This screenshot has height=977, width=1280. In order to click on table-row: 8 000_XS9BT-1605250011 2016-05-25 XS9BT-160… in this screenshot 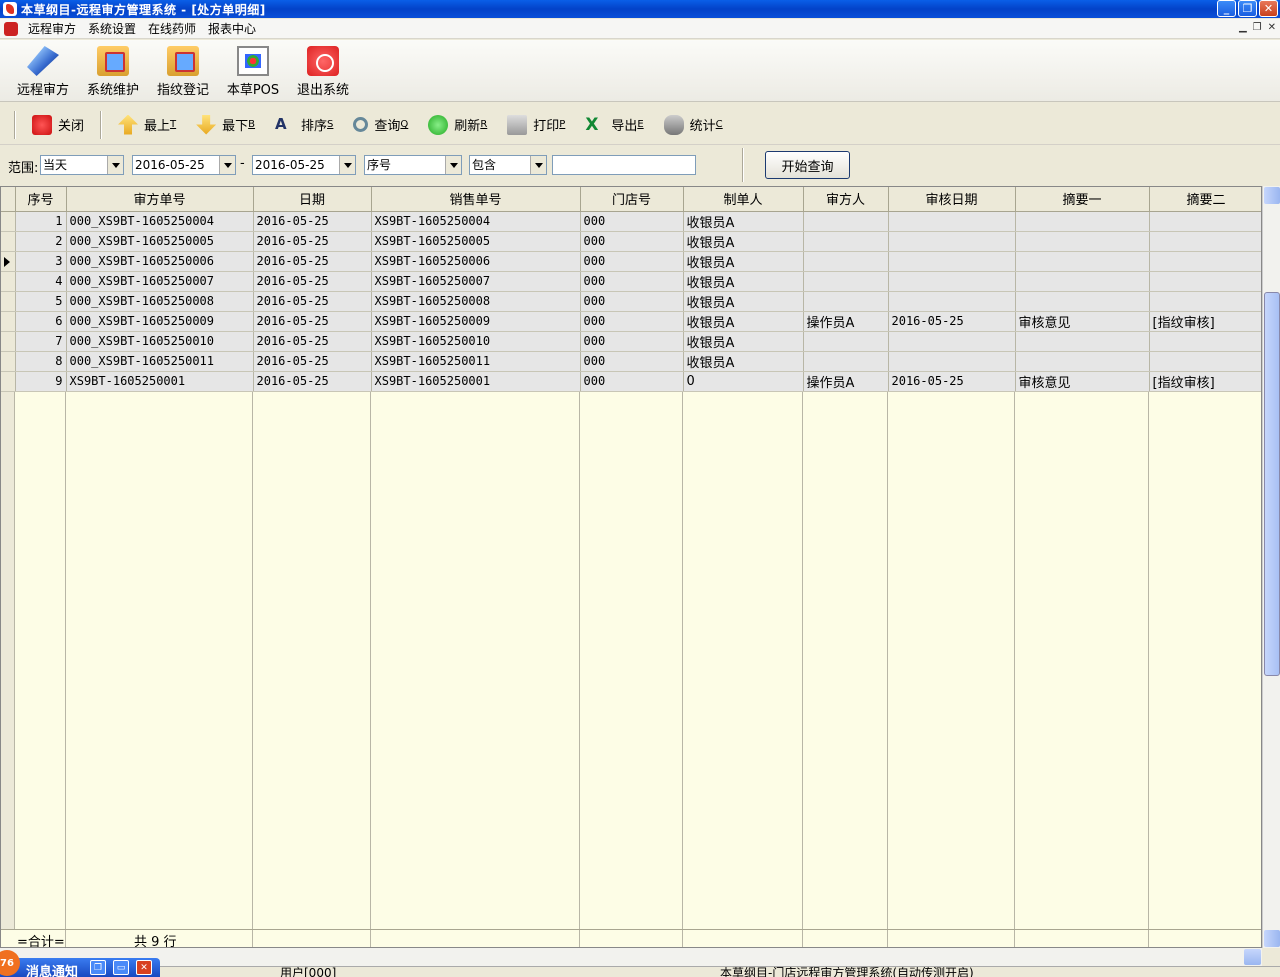, I will do `click(631, 361)`.